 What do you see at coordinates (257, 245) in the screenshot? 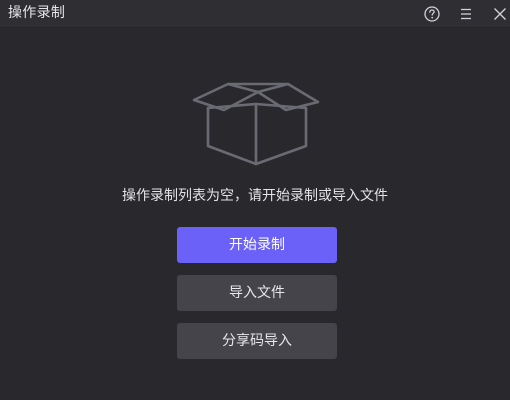
I see `start-recording-button: 开始录制` at bounding box center [257, 245].